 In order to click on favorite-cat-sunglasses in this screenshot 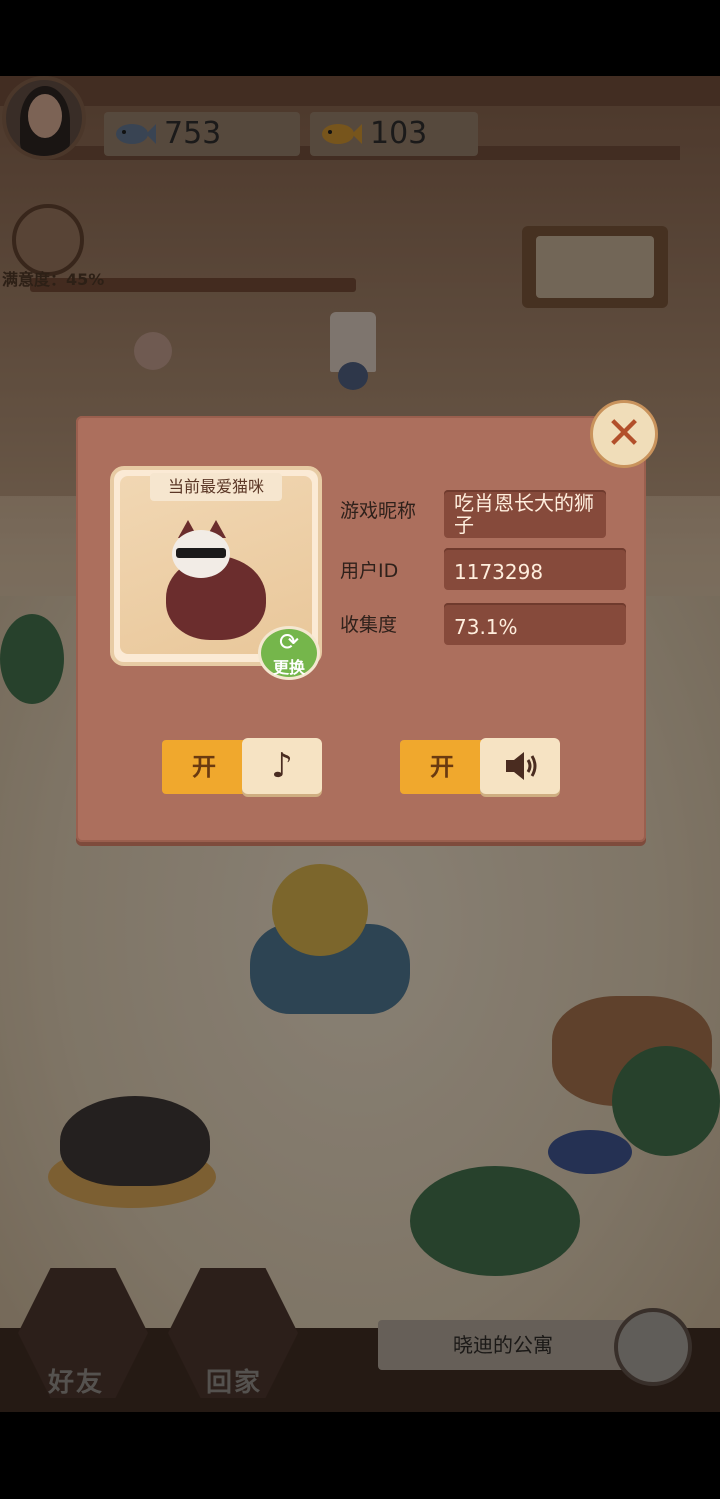, I will do `click(201, 553)`.